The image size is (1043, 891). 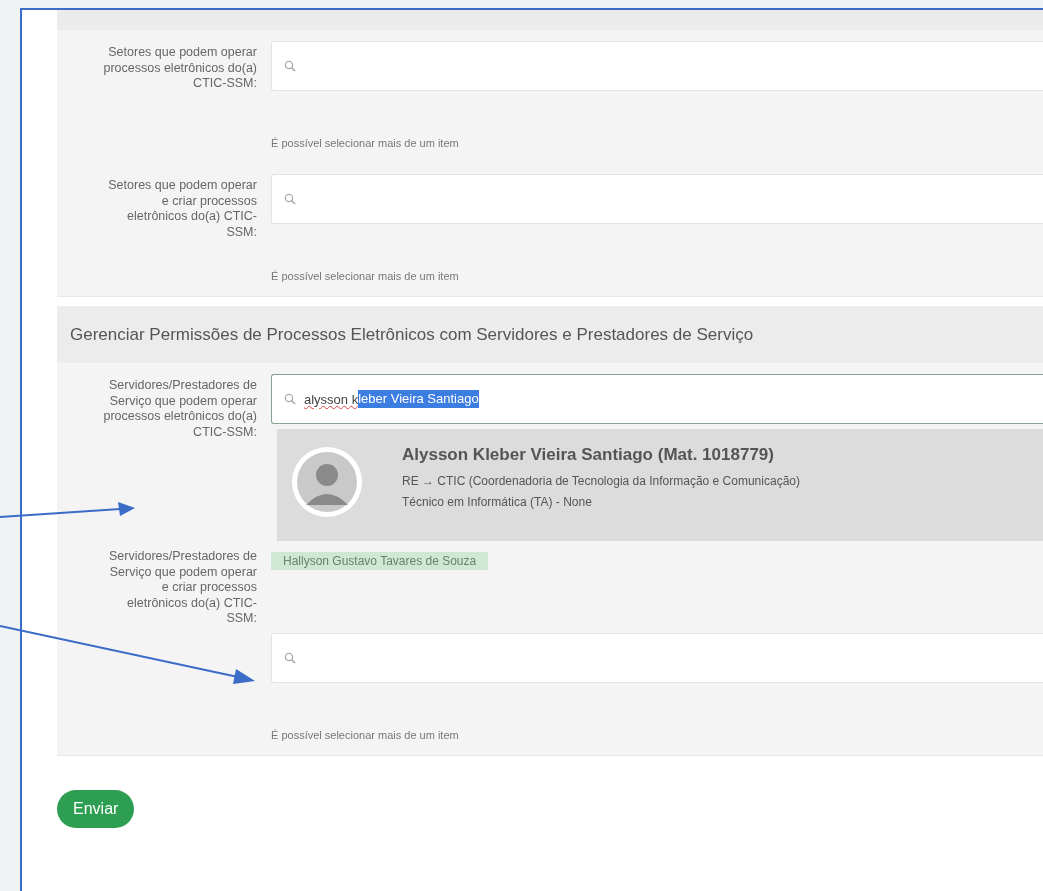 What do you see at coordinates (601, 481) in the screenshot?
I see `person-unit: RE → CTIC (Coordenadoria de Tecnologia da Informação e Comunicação)` at bounding box center [601, 481].